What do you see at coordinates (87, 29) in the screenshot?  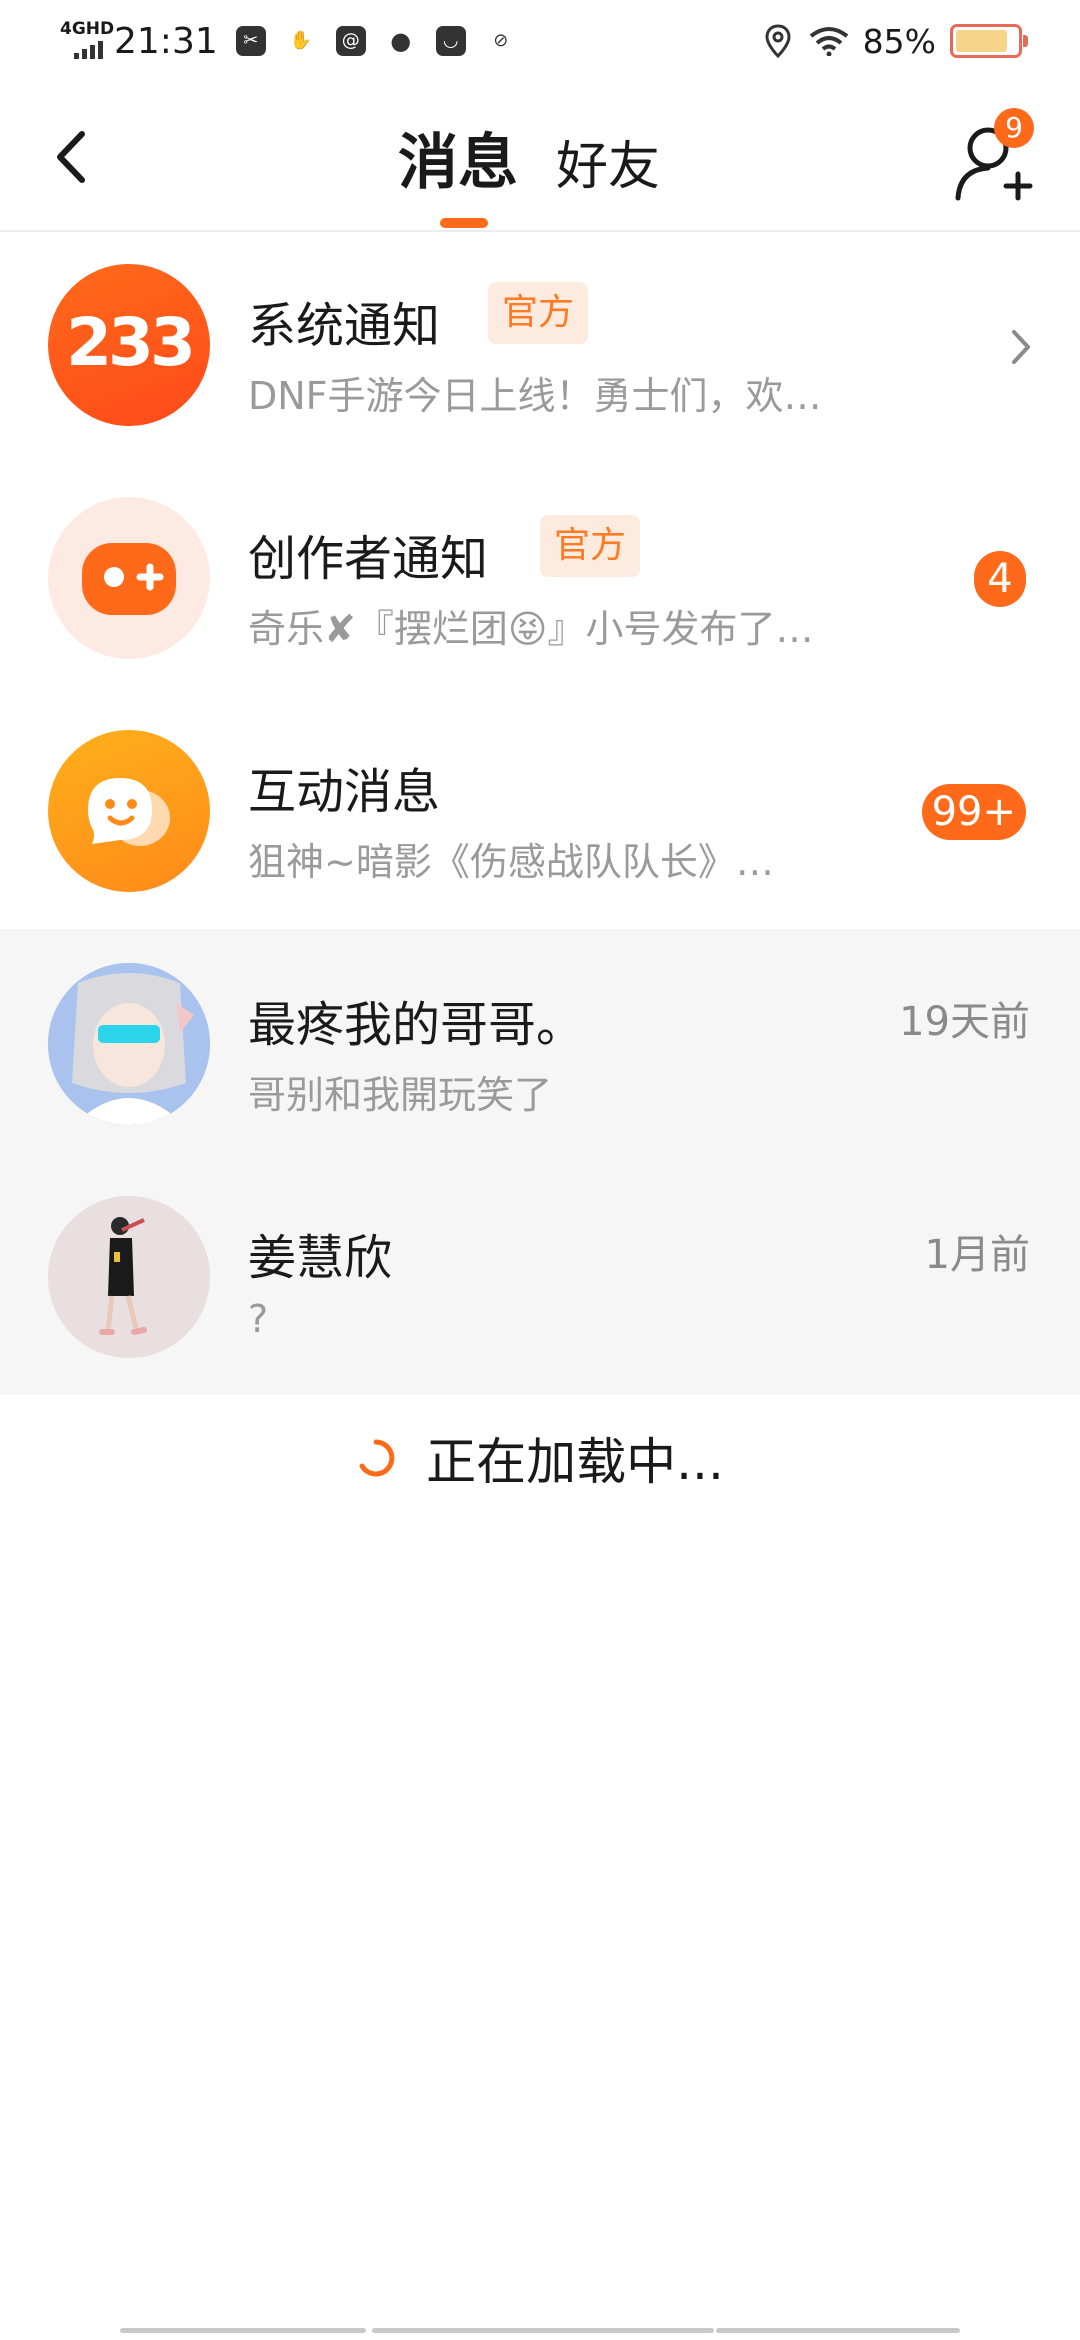 I see `network-label: 4GHD` at bounding box center [87, 29].